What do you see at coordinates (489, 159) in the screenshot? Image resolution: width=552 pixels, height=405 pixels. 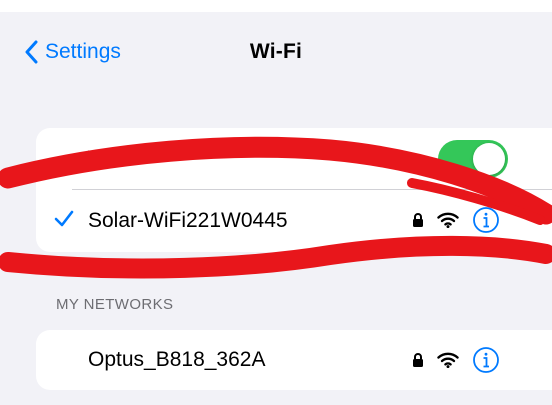 I see `toggle-knob` at bounding box center [489, 159].